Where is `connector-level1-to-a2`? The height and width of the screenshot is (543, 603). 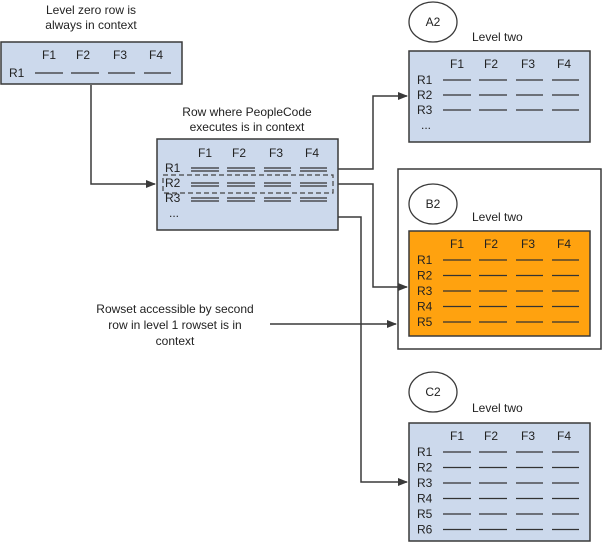
connector-level1-to-a2 is located at coordinates (373, 131).